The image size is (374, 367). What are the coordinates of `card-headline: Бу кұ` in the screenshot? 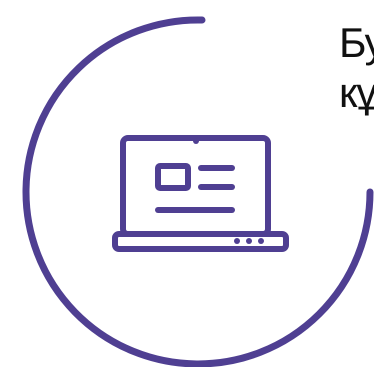 It's located at (356, 68).